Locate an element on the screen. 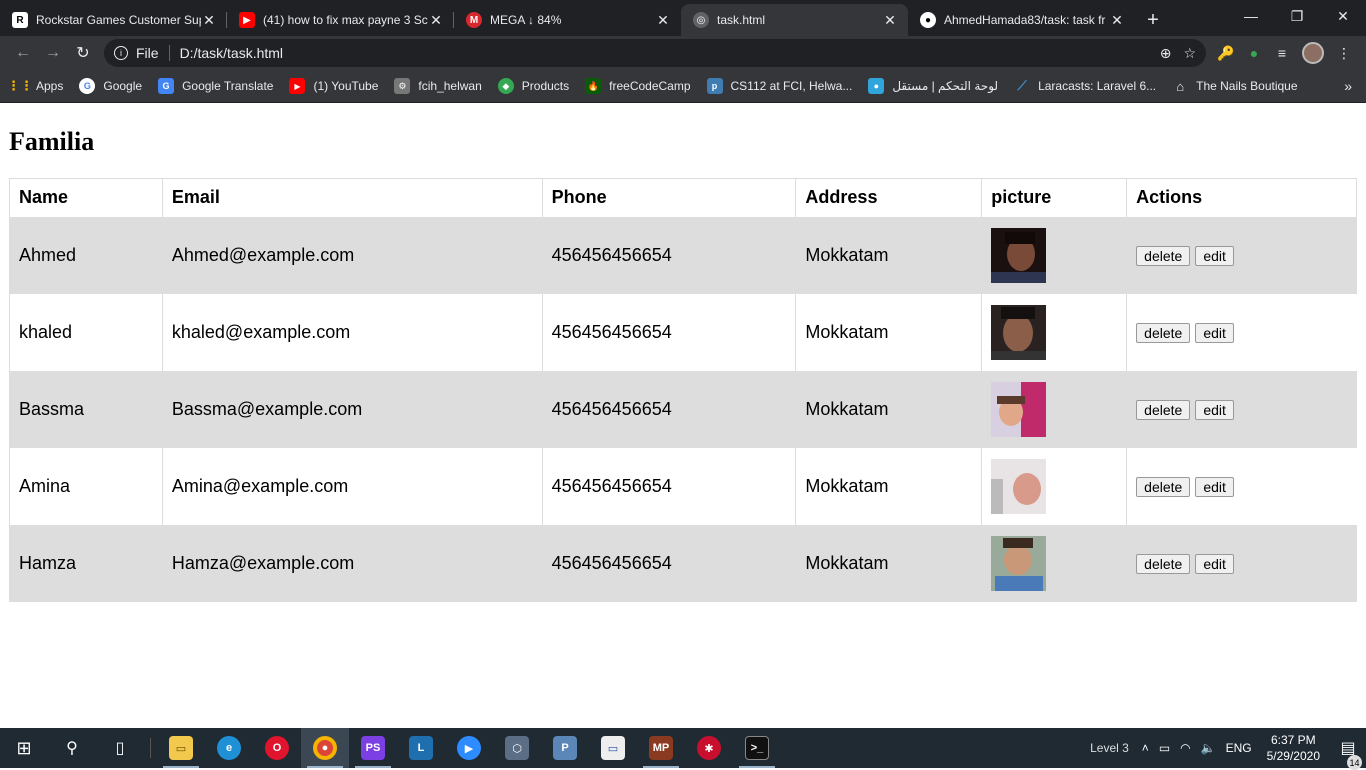 This screenshot has width=1366, height=770. volume-icon: 🔈 is located at coordinates (1208, 748).